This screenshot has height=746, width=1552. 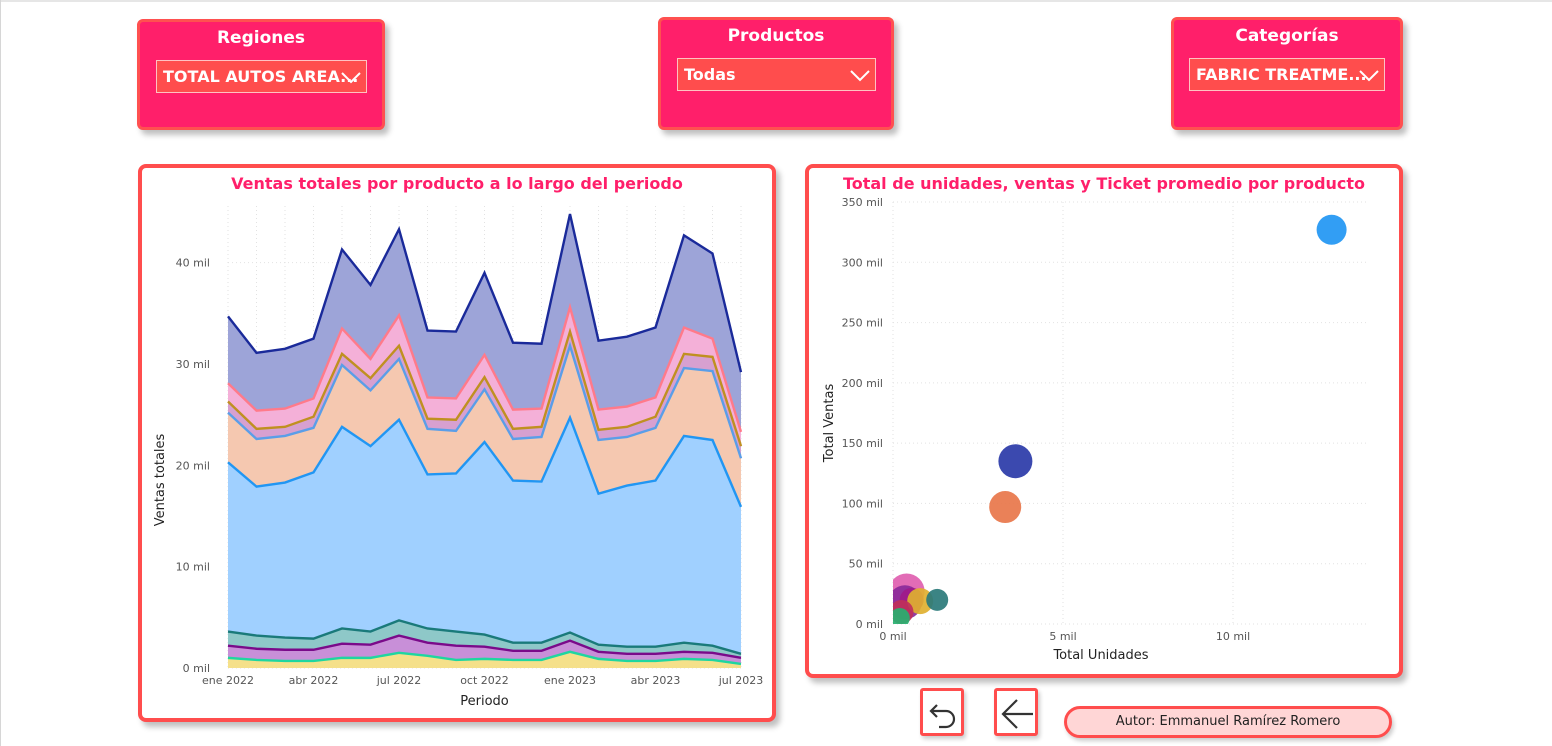 I want to click on x-tick-label: jul 2022, so click(x=399, y=680).